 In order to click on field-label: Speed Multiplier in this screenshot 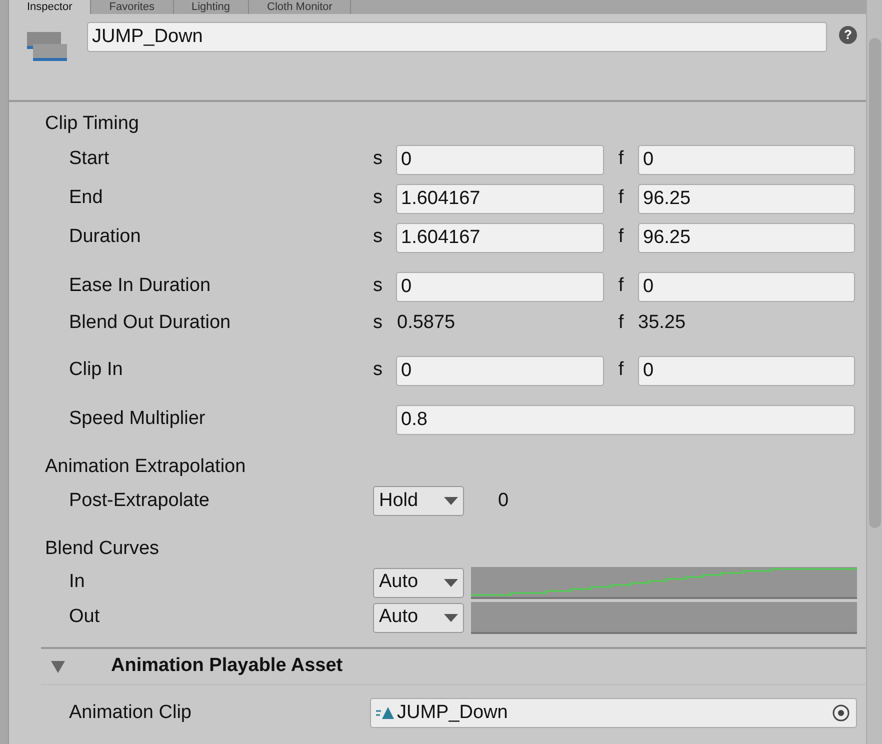, I will do `click(137, 419)`.